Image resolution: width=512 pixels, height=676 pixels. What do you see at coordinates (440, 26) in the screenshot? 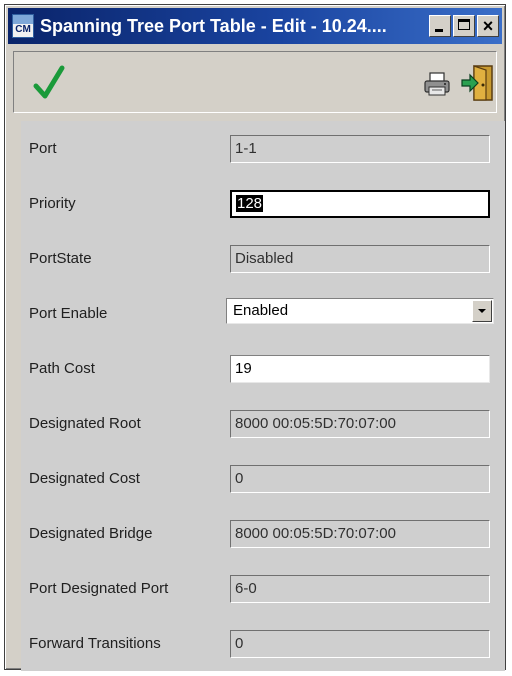
I see `minimize-button` at bounding box center [440, 26].